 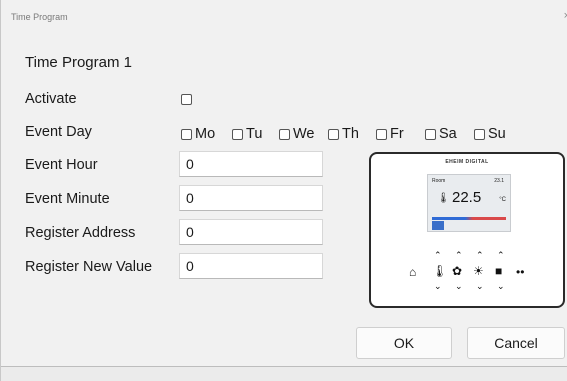 What do you see at coordinates (251, 266) in the screenshot?
I see `register-new-value-input: 0` at bounding box center [251, 266].